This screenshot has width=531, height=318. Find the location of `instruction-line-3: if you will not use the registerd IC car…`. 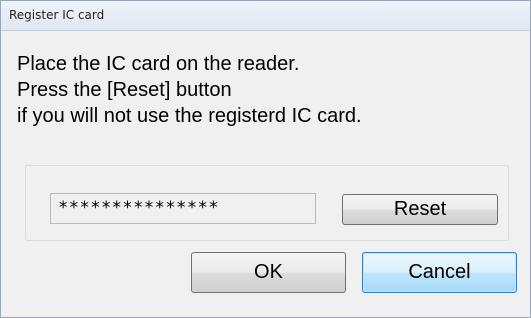

instruction-line-3: if you will not use the registerd IC car… is located at coordinates (189, 116).